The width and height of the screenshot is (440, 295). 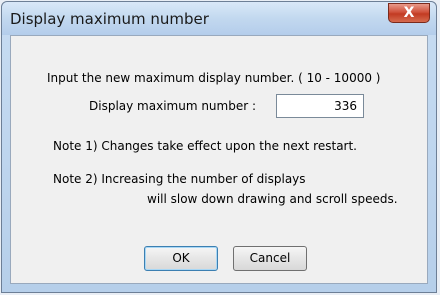 I want to click on ok-button: OK, so click(x=181, y=258).